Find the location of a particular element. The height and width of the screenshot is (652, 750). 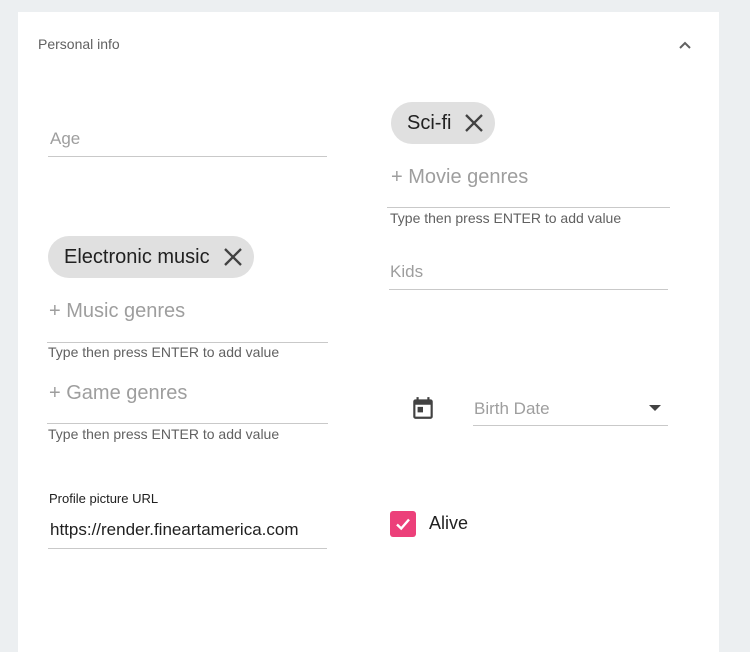

kids-underline is located at coordinates (528, 289).